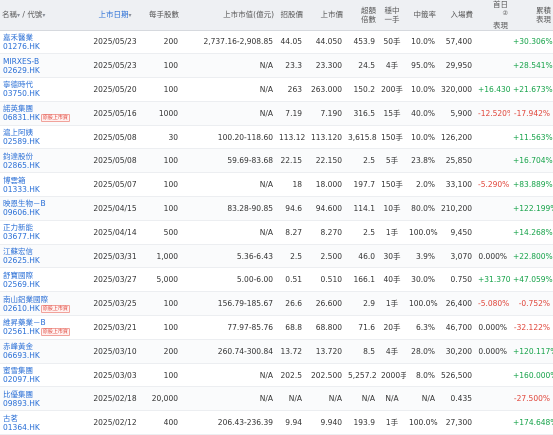 This screenshot has height=435, width=553. Describe the element at coordinates (325, 15) in the screenshot. I see `col-header-listprice: 上市價` at that location.